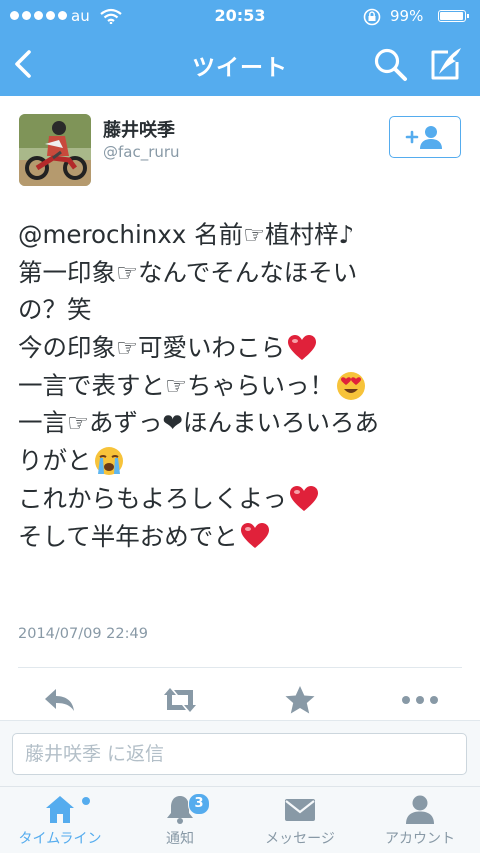 The width and height of the screenshot is (480, 853). I want to click on avatar, so click(55, 150).